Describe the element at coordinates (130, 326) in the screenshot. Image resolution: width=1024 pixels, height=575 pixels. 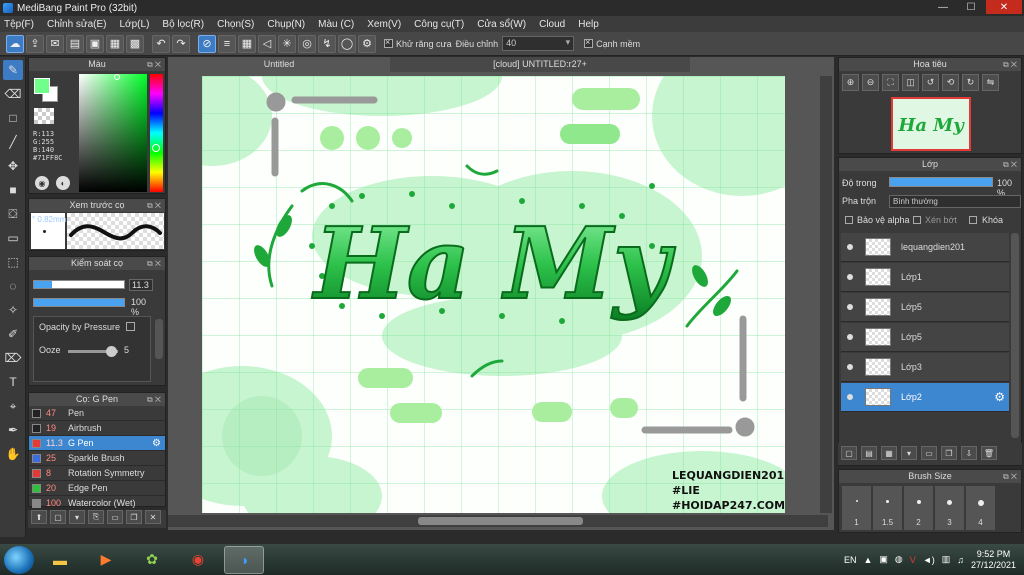
I see `opacity-pressure-checkbox` at that location.